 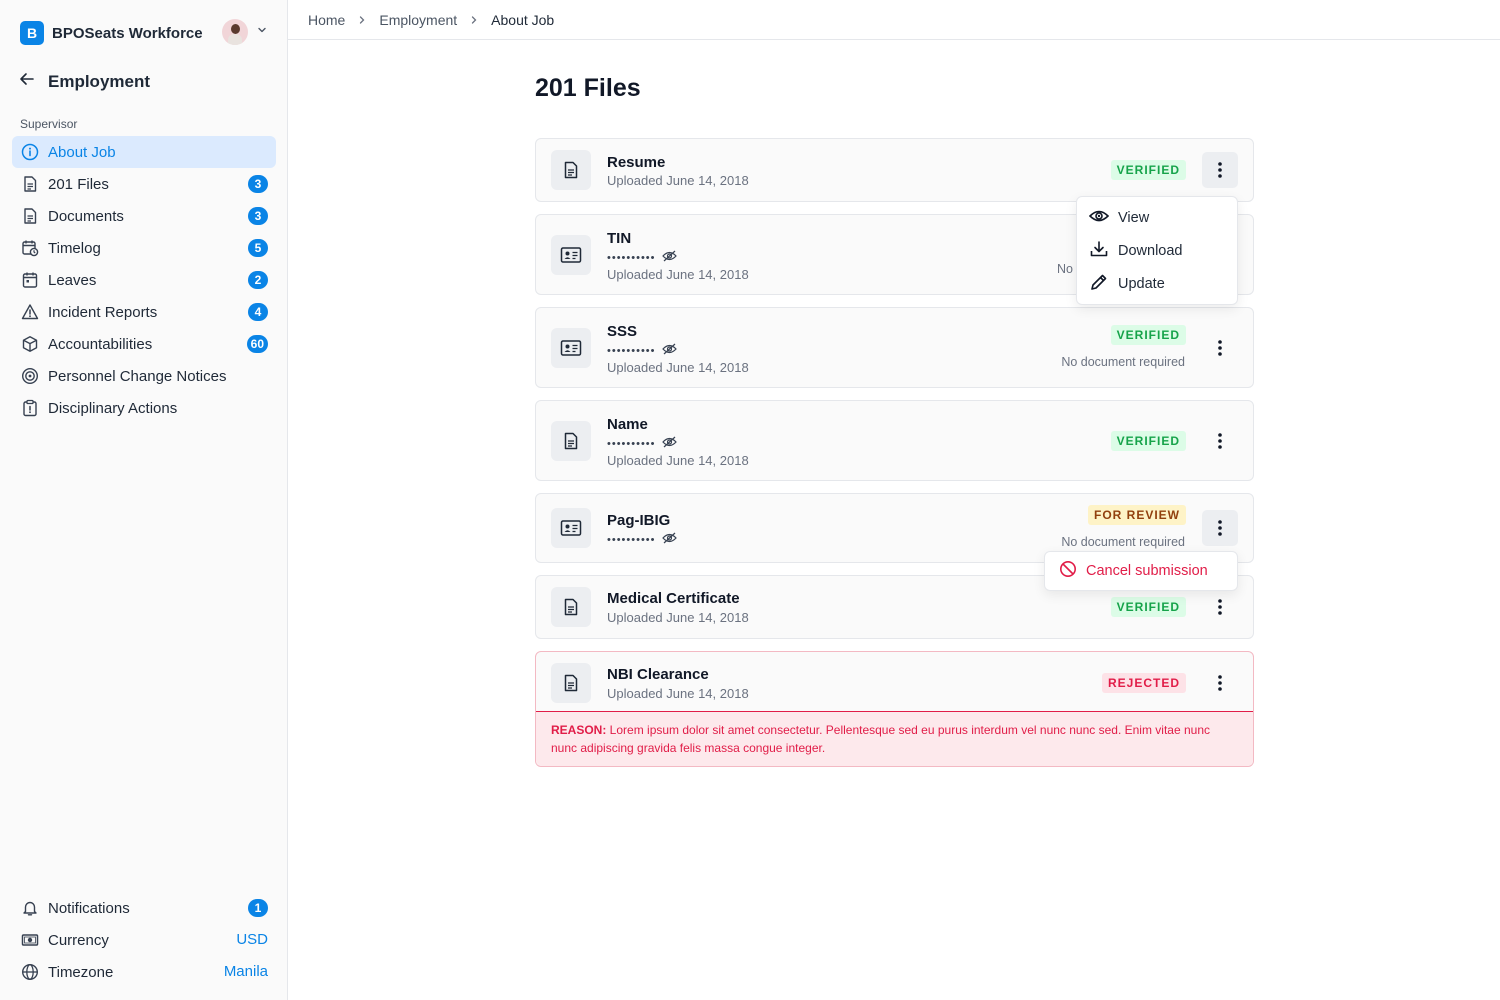 What do you see at coordinates (258, 312) in the screenshot?
I see `count-badge: 4` at bounding box center [258, 312].